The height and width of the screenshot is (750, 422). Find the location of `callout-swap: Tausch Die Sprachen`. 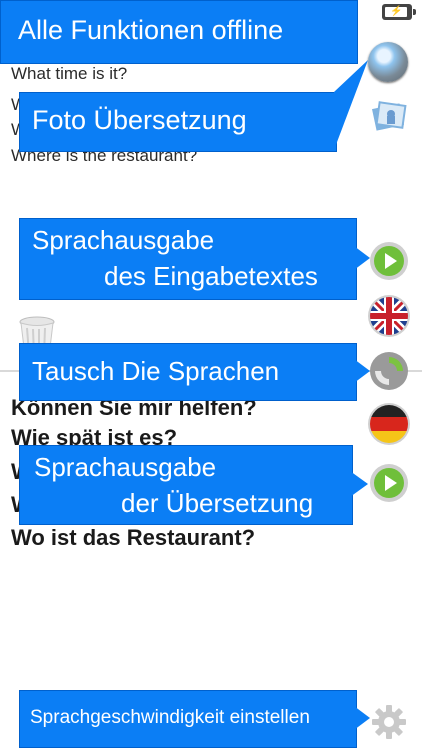

callout-swap: Tausch Die Sprachen is located at coordinates (188, 372).